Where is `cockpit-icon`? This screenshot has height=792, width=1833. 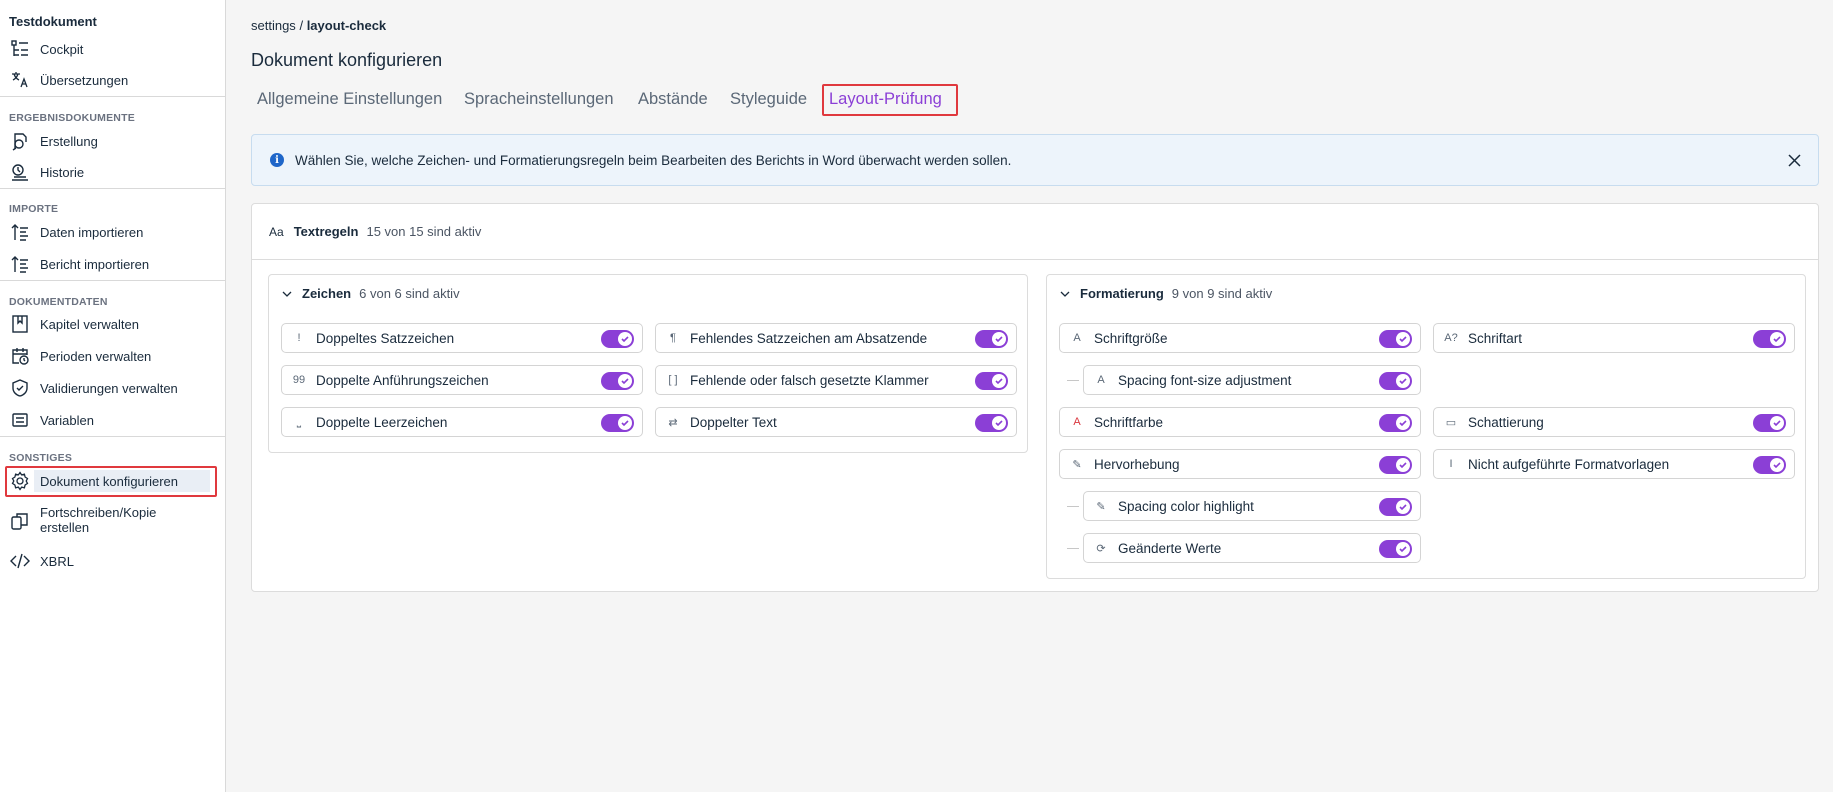 cockpit-icon is located at coordinates (20, 49).